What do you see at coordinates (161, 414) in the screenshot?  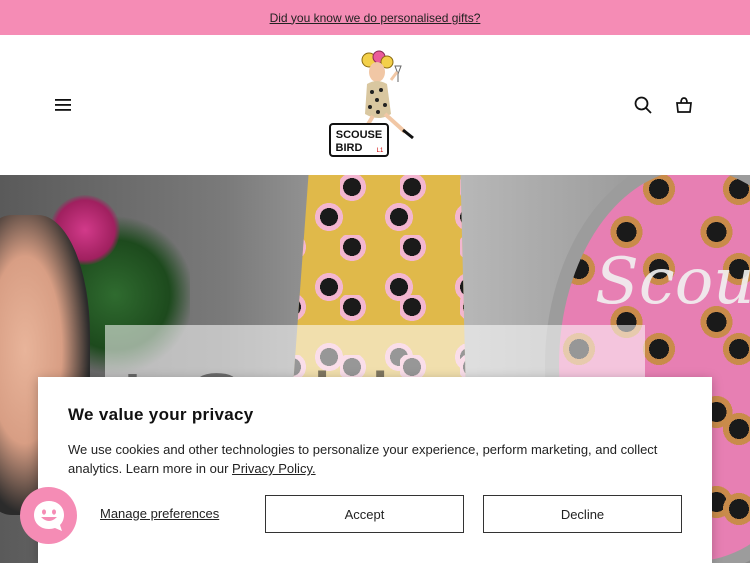 I see `cookie-title: We value your privacy` at bounding box center [161, 414].